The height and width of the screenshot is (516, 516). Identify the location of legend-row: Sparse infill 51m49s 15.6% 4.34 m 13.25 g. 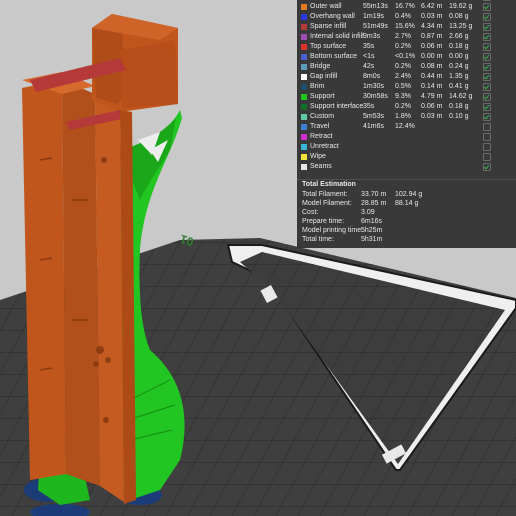
(406, 27).